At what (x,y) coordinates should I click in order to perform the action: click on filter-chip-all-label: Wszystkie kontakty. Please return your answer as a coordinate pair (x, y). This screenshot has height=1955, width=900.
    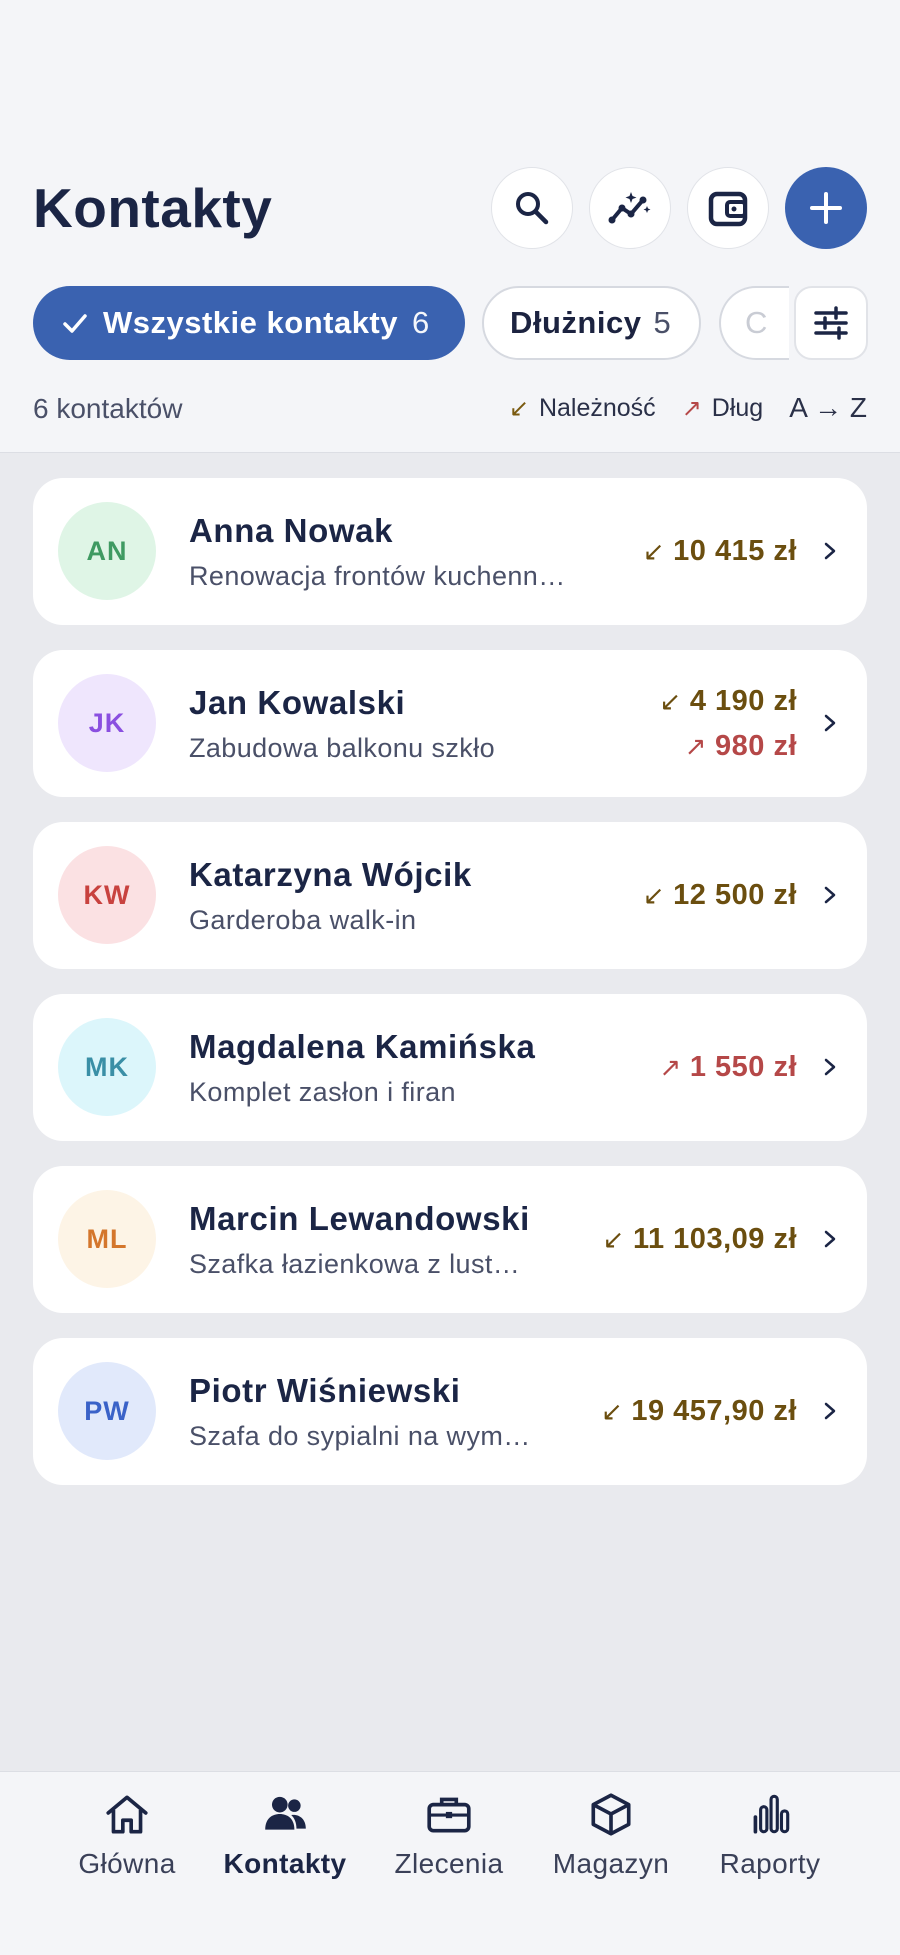
    Looking at the image, I should click on (250, 322).